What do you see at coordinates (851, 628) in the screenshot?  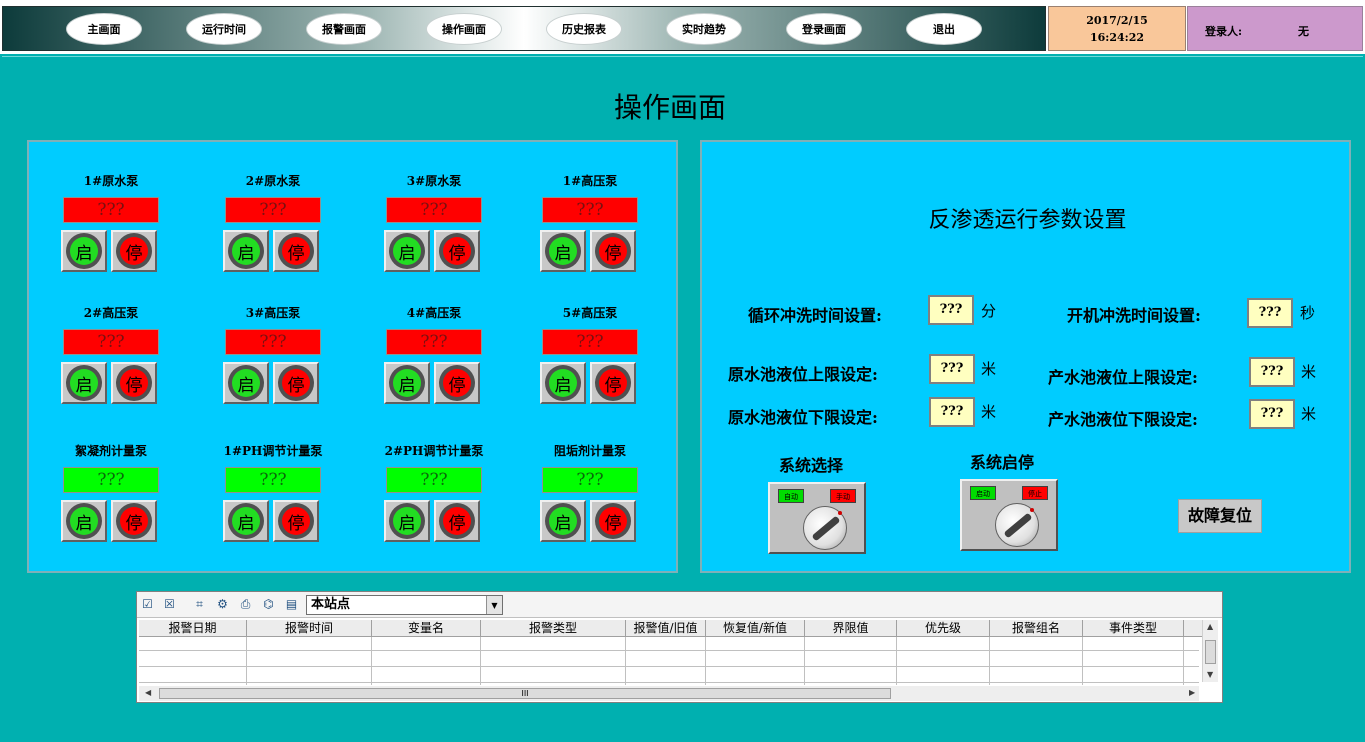 I see `col-limit-value: 界限值` at bounding box center [851, 628].